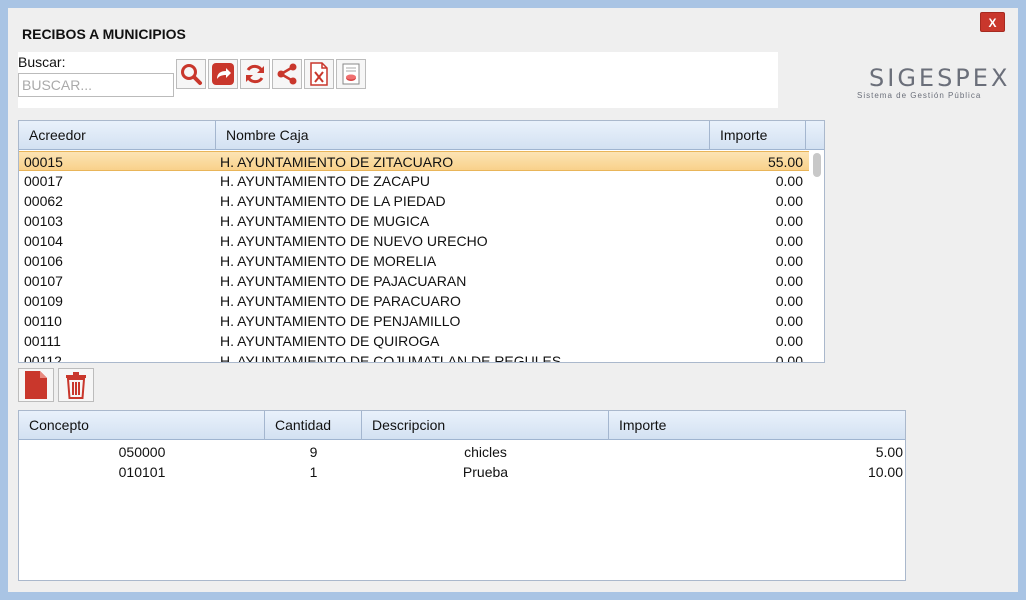 This screenshot has width=1026, height=600. Describe the element at coordinates (43, 281) in the screenshot. I see `cell-acreedor: 00107` at that location.